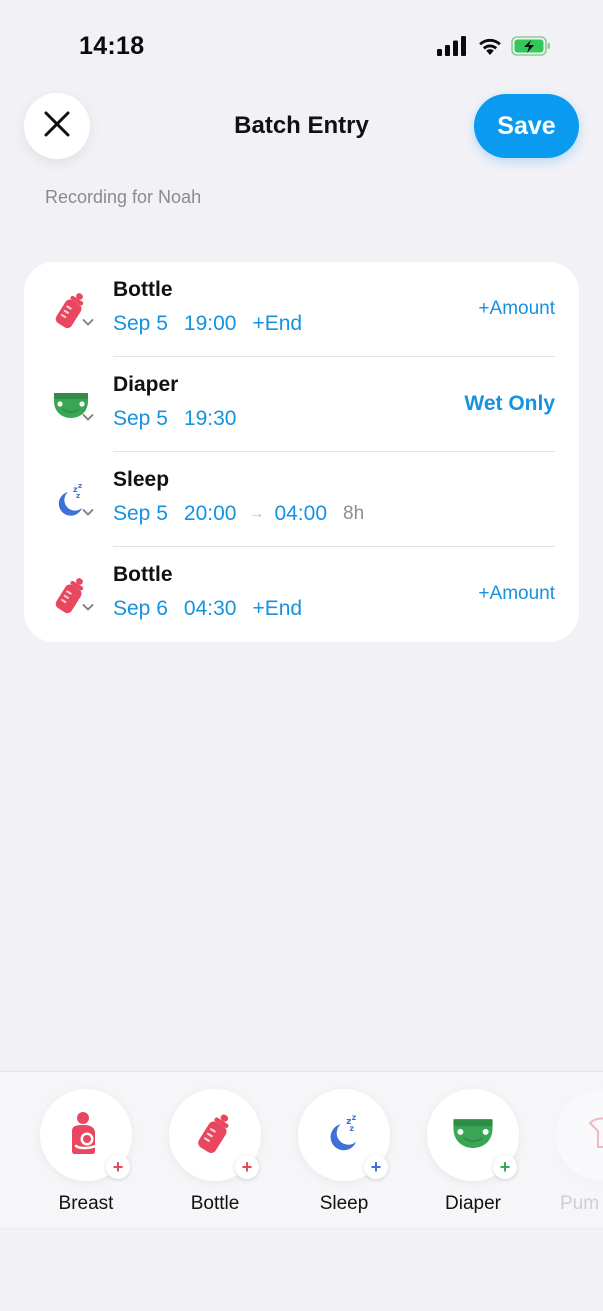 The width and height of the screenshot is (603, 1311). Describe the element at coordinates (210, 419) in the screenshot. I see `entry-time: 19:30` at that location.